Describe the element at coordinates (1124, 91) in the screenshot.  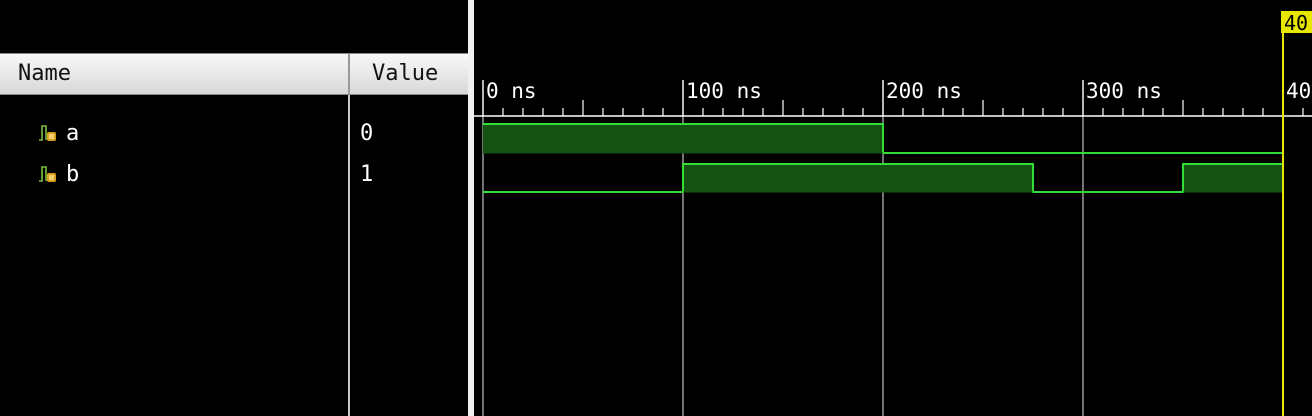
I see `tick-label: 300 ns` at that location.